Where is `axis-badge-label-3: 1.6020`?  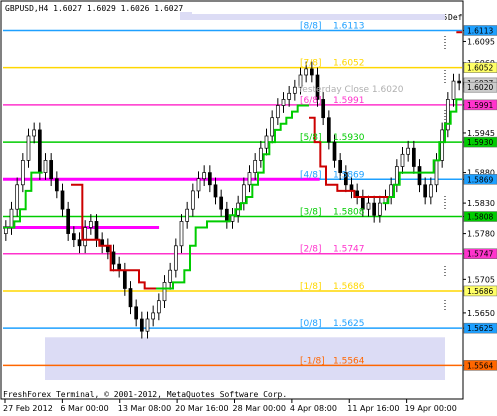
axis-badge-label-3: 1.6020 is located at coordinates (480, 87).